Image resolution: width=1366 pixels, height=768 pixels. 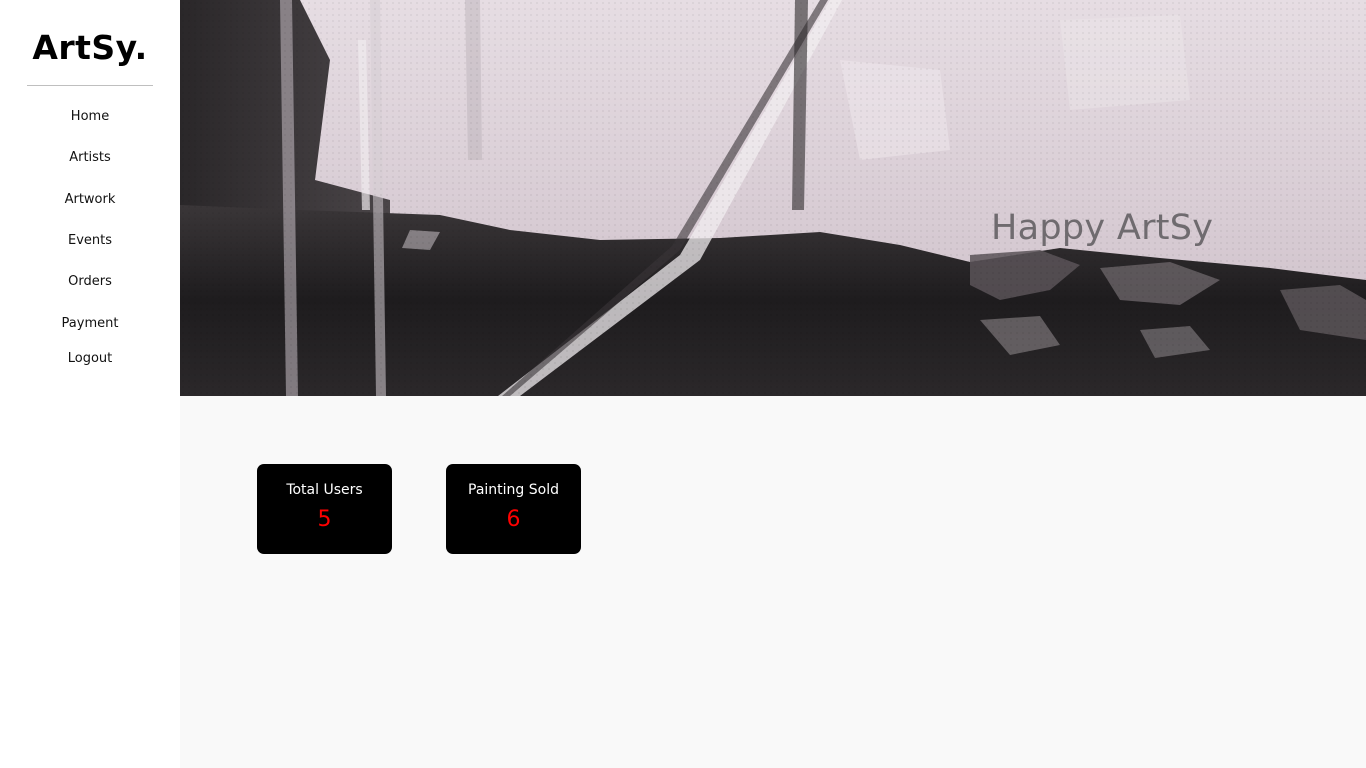 I want to click on nav-link-home: Home, so click(x=90, y=117).